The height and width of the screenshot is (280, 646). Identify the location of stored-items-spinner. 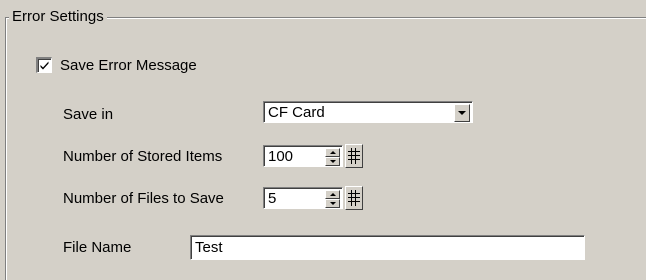
(332, 157).